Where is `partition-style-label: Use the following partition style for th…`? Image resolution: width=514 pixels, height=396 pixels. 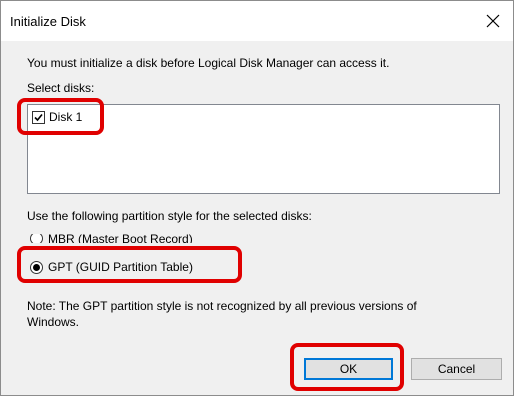
partition-style-label: Use the following partition style for th… is located at coordinates (169, 216).